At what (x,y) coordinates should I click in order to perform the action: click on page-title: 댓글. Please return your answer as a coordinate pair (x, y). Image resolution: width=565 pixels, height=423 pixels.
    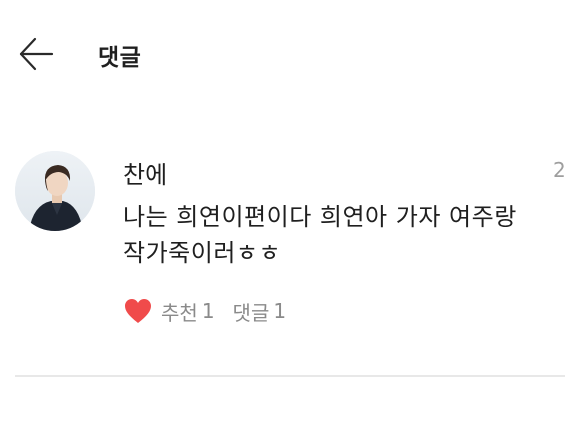
    Looking at the image, I should click on (120, 58).